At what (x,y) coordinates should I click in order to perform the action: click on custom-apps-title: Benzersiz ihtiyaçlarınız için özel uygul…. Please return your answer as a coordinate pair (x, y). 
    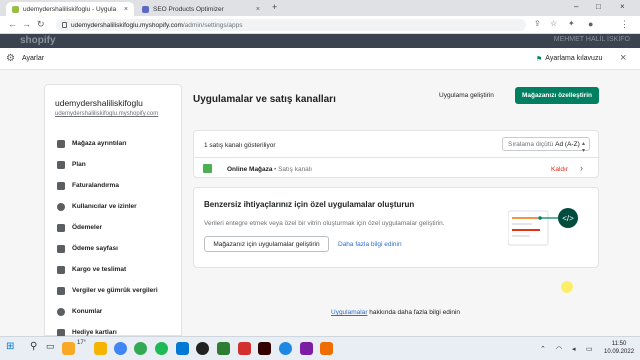
    Looking at the image, I should click on (309, 204).